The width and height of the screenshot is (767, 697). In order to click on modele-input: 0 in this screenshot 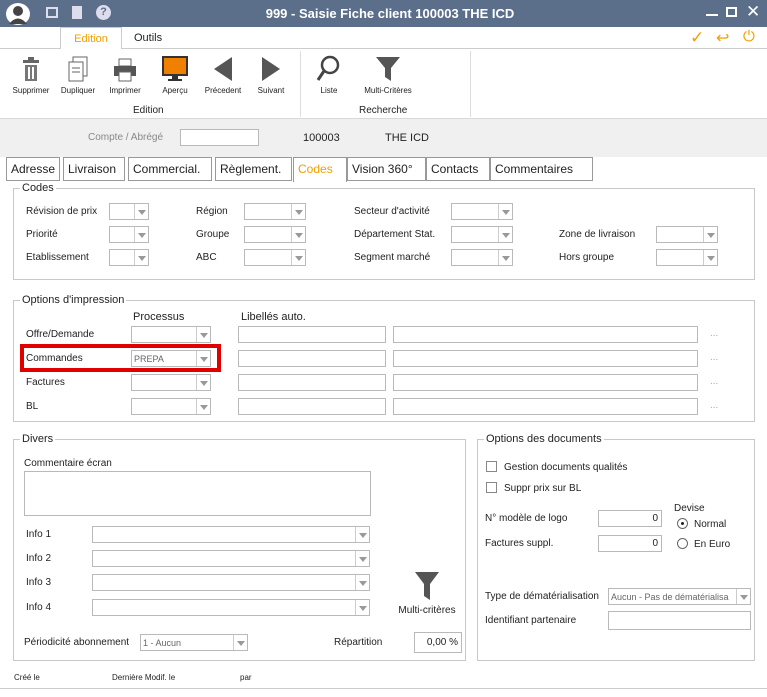, I will do `click(630, 518)`.